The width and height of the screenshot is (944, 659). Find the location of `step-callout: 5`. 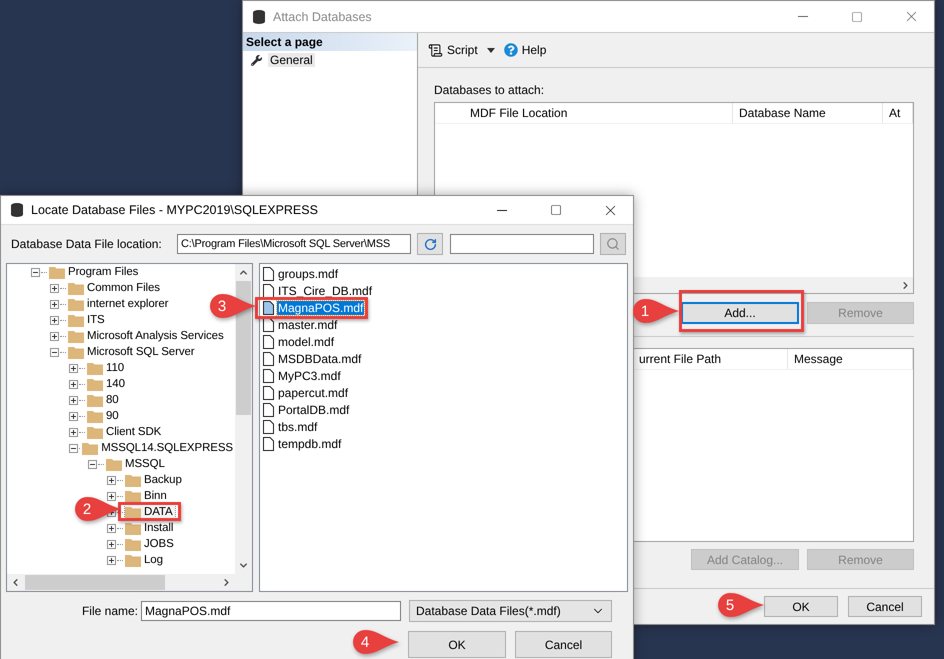

step-callout: 5 is located at coordinates (740, 605).